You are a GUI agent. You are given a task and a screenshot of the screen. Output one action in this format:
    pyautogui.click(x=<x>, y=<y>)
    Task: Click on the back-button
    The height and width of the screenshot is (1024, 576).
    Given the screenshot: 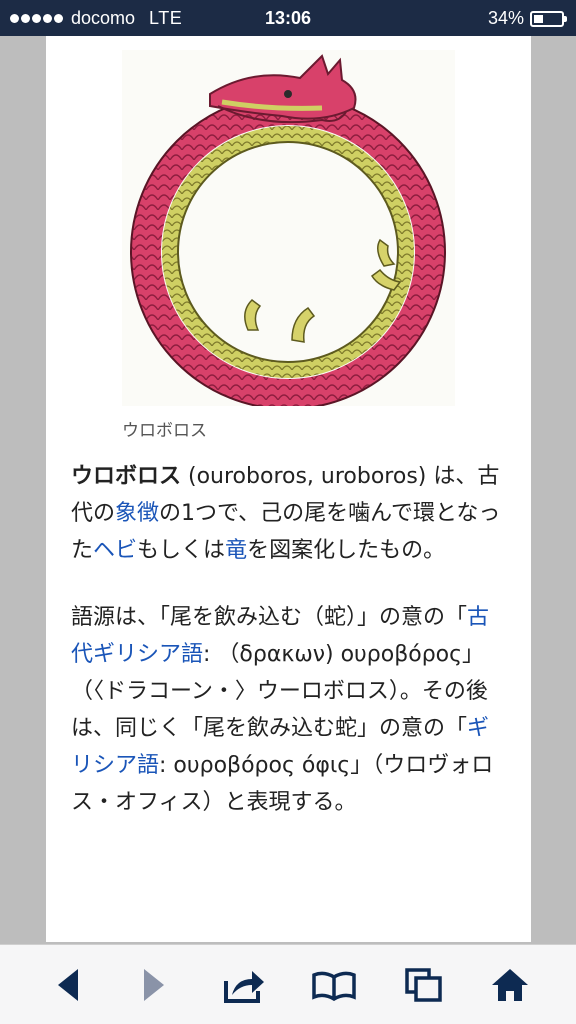 What is the action you would take?
    pyautogui.click(x=68, y=985)
    